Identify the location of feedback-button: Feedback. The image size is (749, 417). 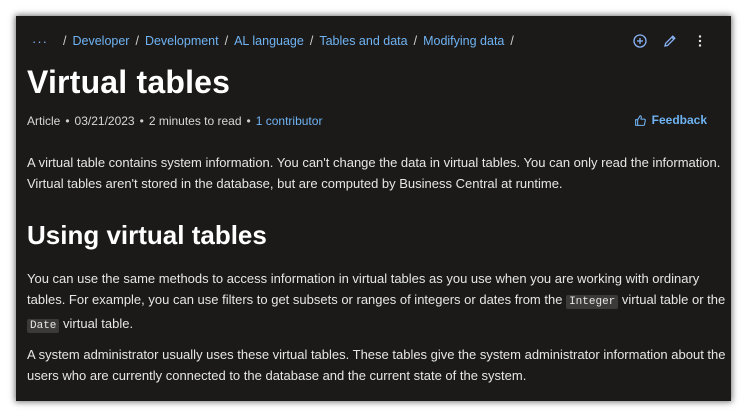
(670, 120).